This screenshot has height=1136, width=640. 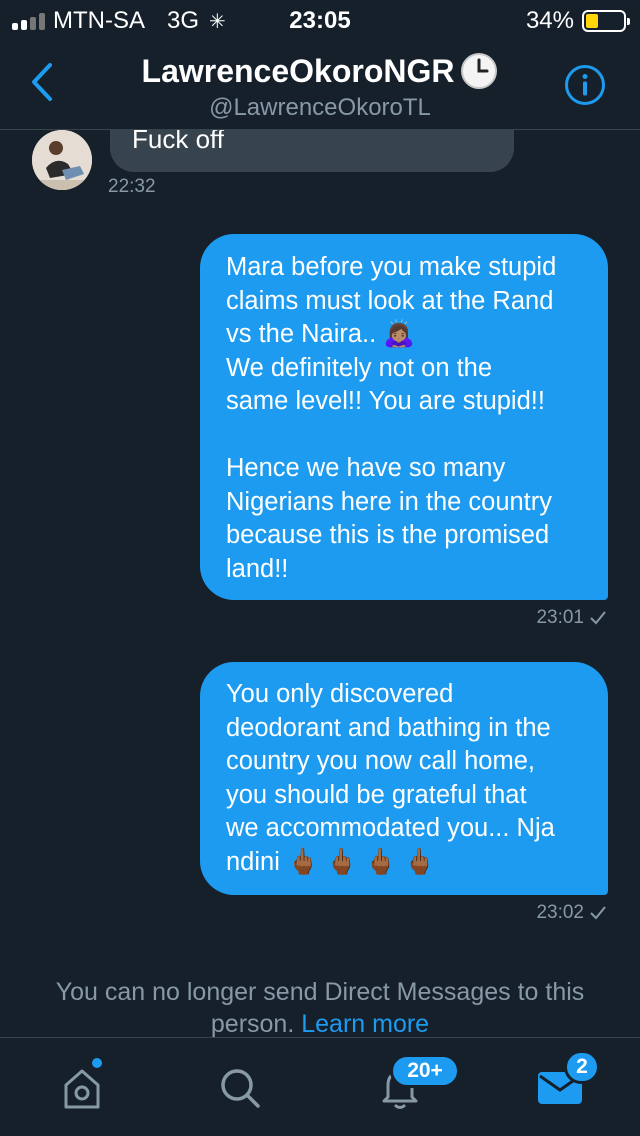 I want to click on tab-bar: 20+ 2, so click(x=320, y=1086).